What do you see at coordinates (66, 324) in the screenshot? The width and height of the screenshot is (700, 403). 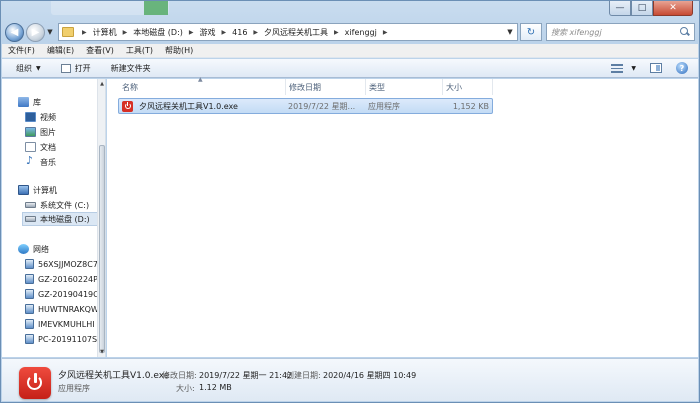 I see `nav-label: IMEVKMUHLHI` at bounding box center [66, 324].